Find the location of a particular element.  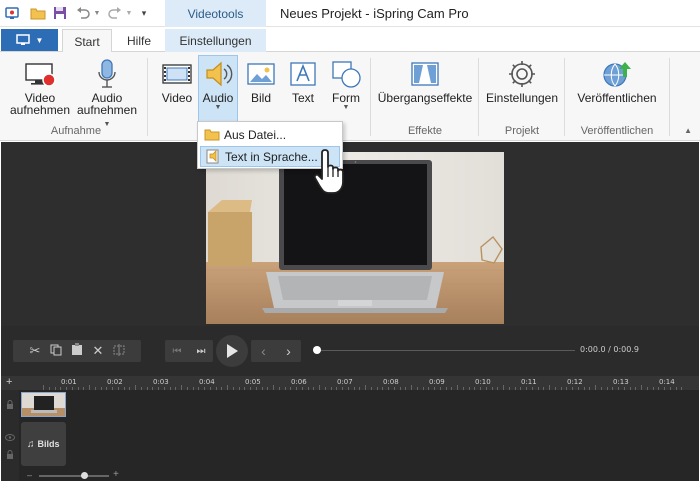

copy-icon is located at coordinates (56, 351).